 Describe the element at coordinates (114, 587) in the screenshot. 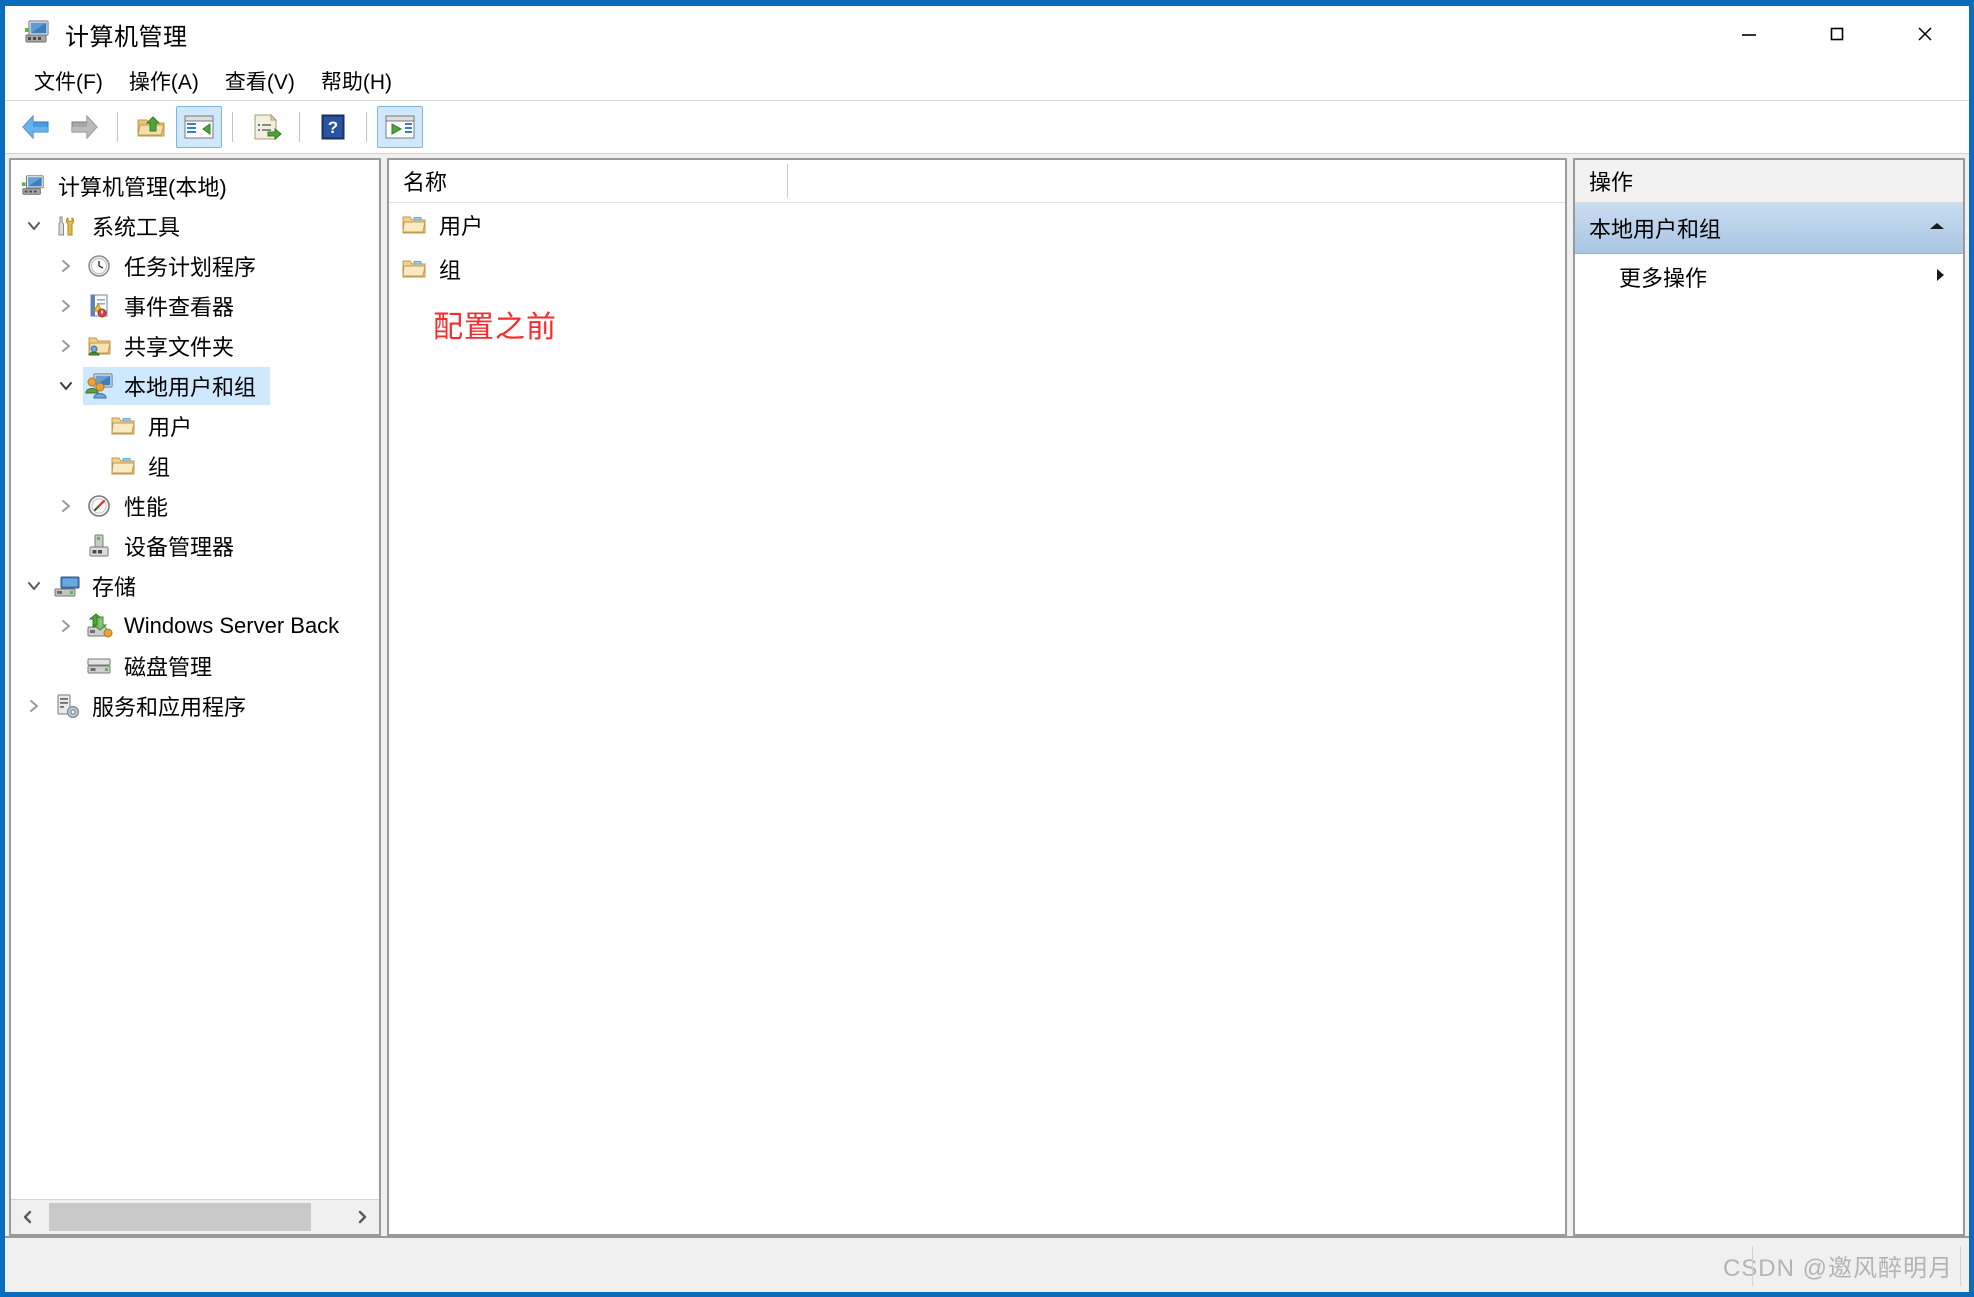

I see `tree-item-label: 存储` at that location.